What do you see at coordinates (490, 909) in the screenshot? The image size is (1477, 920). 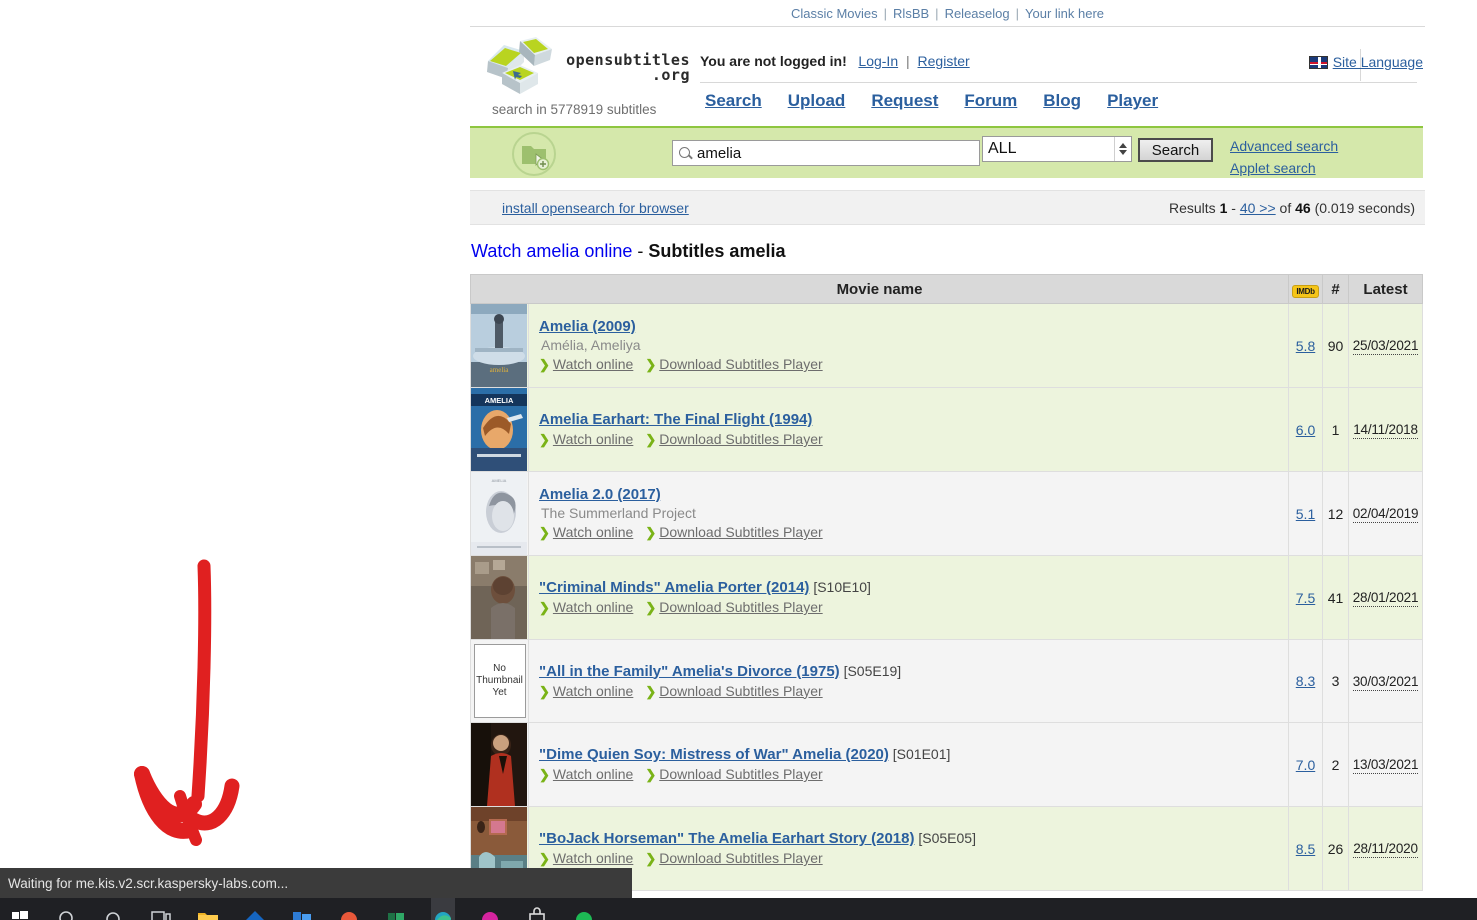 I see `instagram-icon` at bounding box center [490, 909].